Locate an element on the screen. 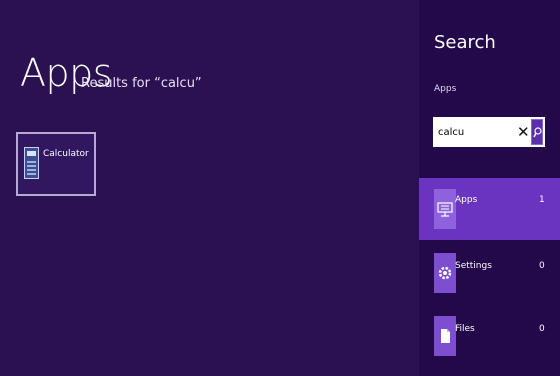 The height and width of the screenshot is (376, 560). search-target-apps: Apps 1 is located at coordinates (489, 209).